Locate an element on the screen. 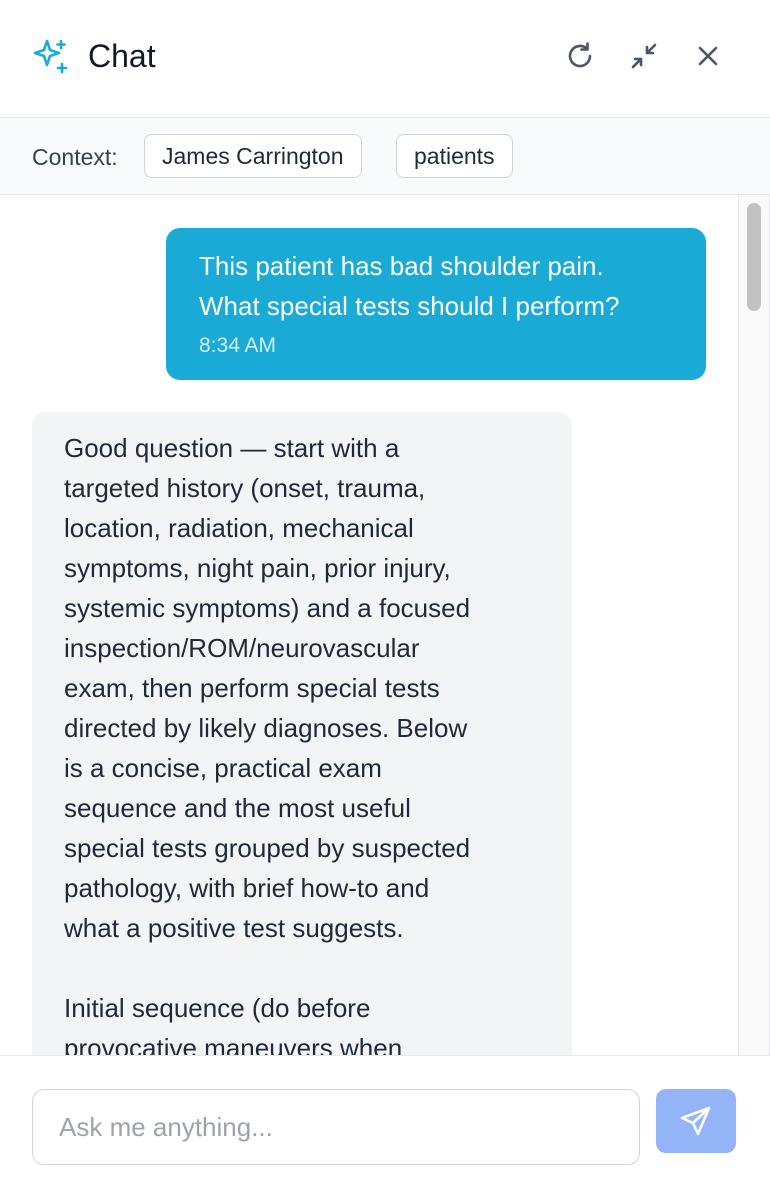  refresh-icon is located at coordinates (580, 55).